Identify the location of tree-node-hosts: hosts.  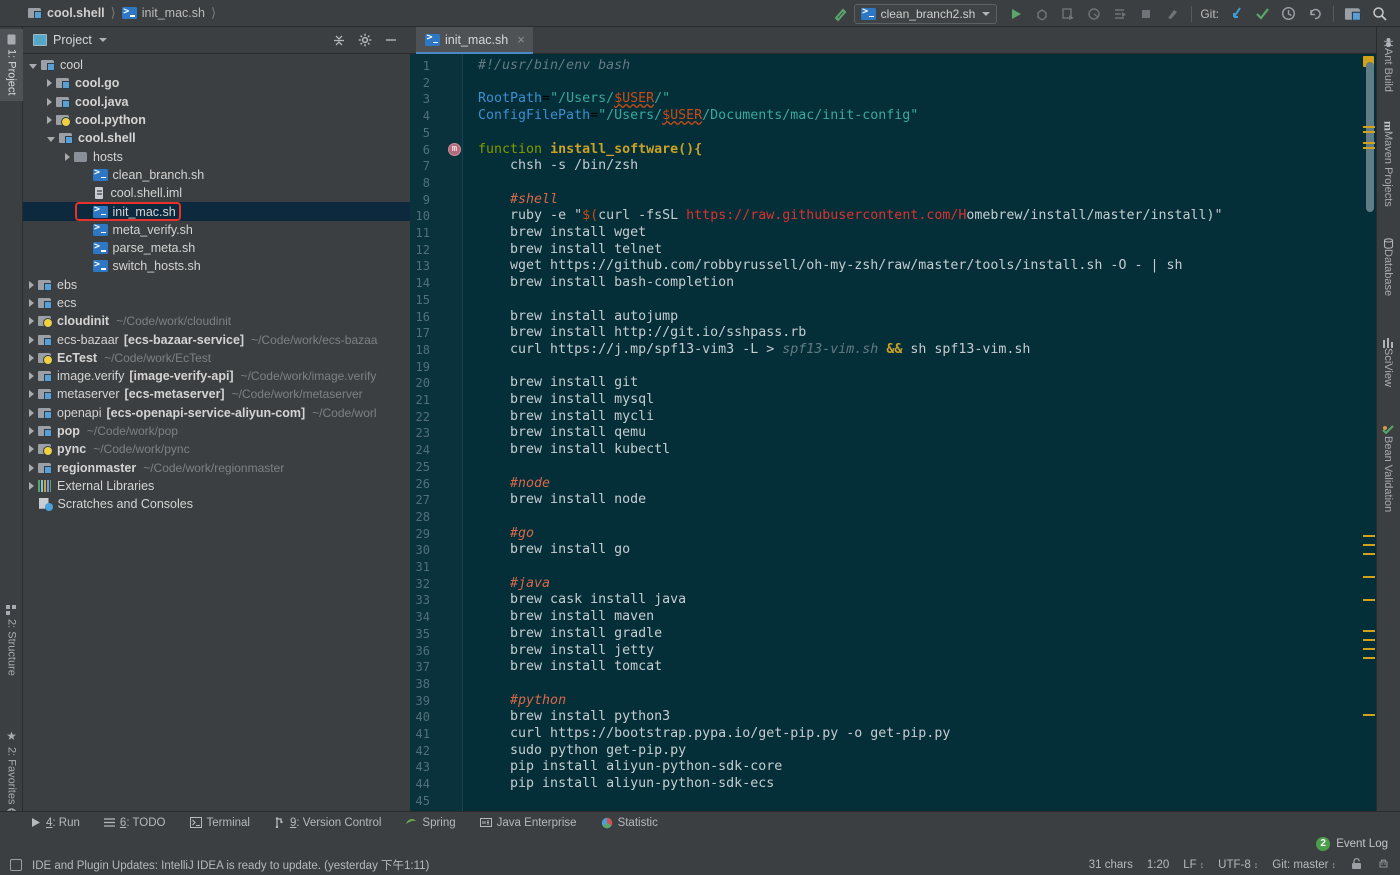
(216, 156).